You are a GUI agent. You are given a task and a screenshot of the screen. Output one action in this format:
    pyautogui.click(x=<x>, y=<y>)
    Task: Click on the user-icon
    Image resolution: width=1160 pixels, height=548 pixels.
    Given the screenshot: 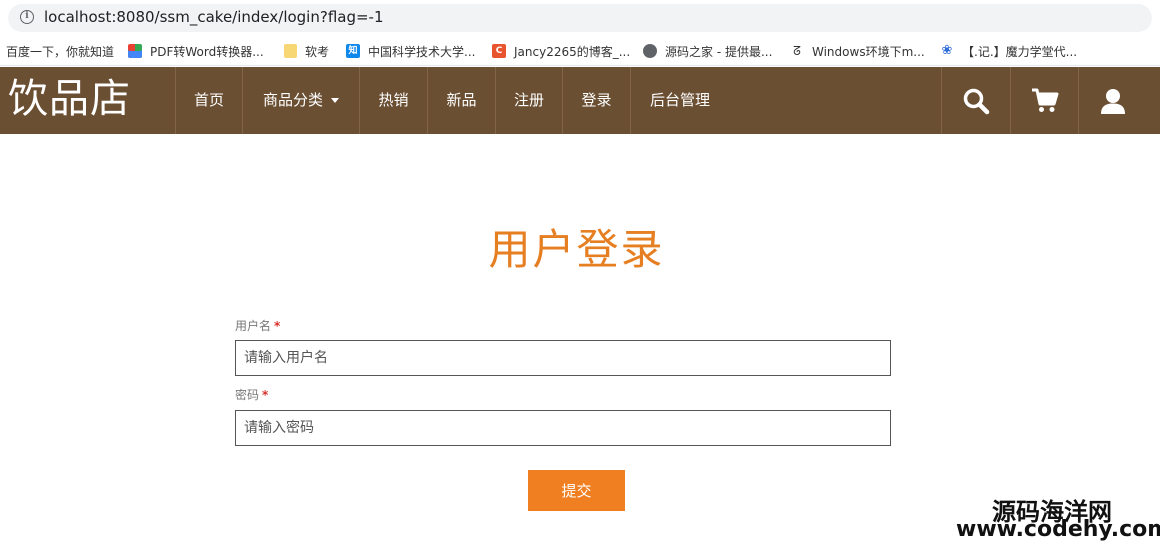 What is the action you would take?
    pyautogui.click(x=1113, y=101)
    